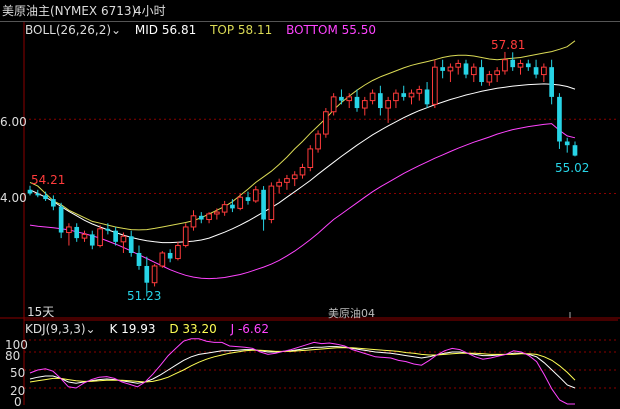 This screenshot has height=409, width=620. What do you see at coordinates (48, 180) in the screenshot?
I see `left-high-label: 54.21` at bounding box center [48, 180].